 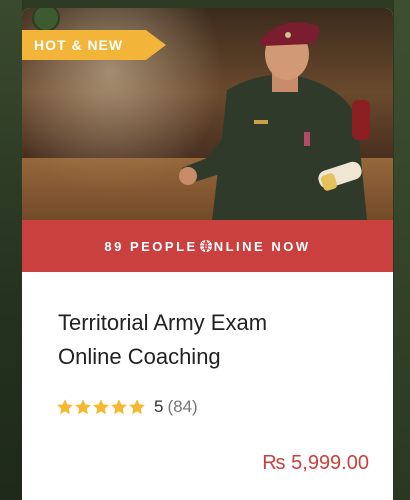 I want to click on online-now-banner: 89 PEOPLE NLINE NOW, so click(x=207, y=246).